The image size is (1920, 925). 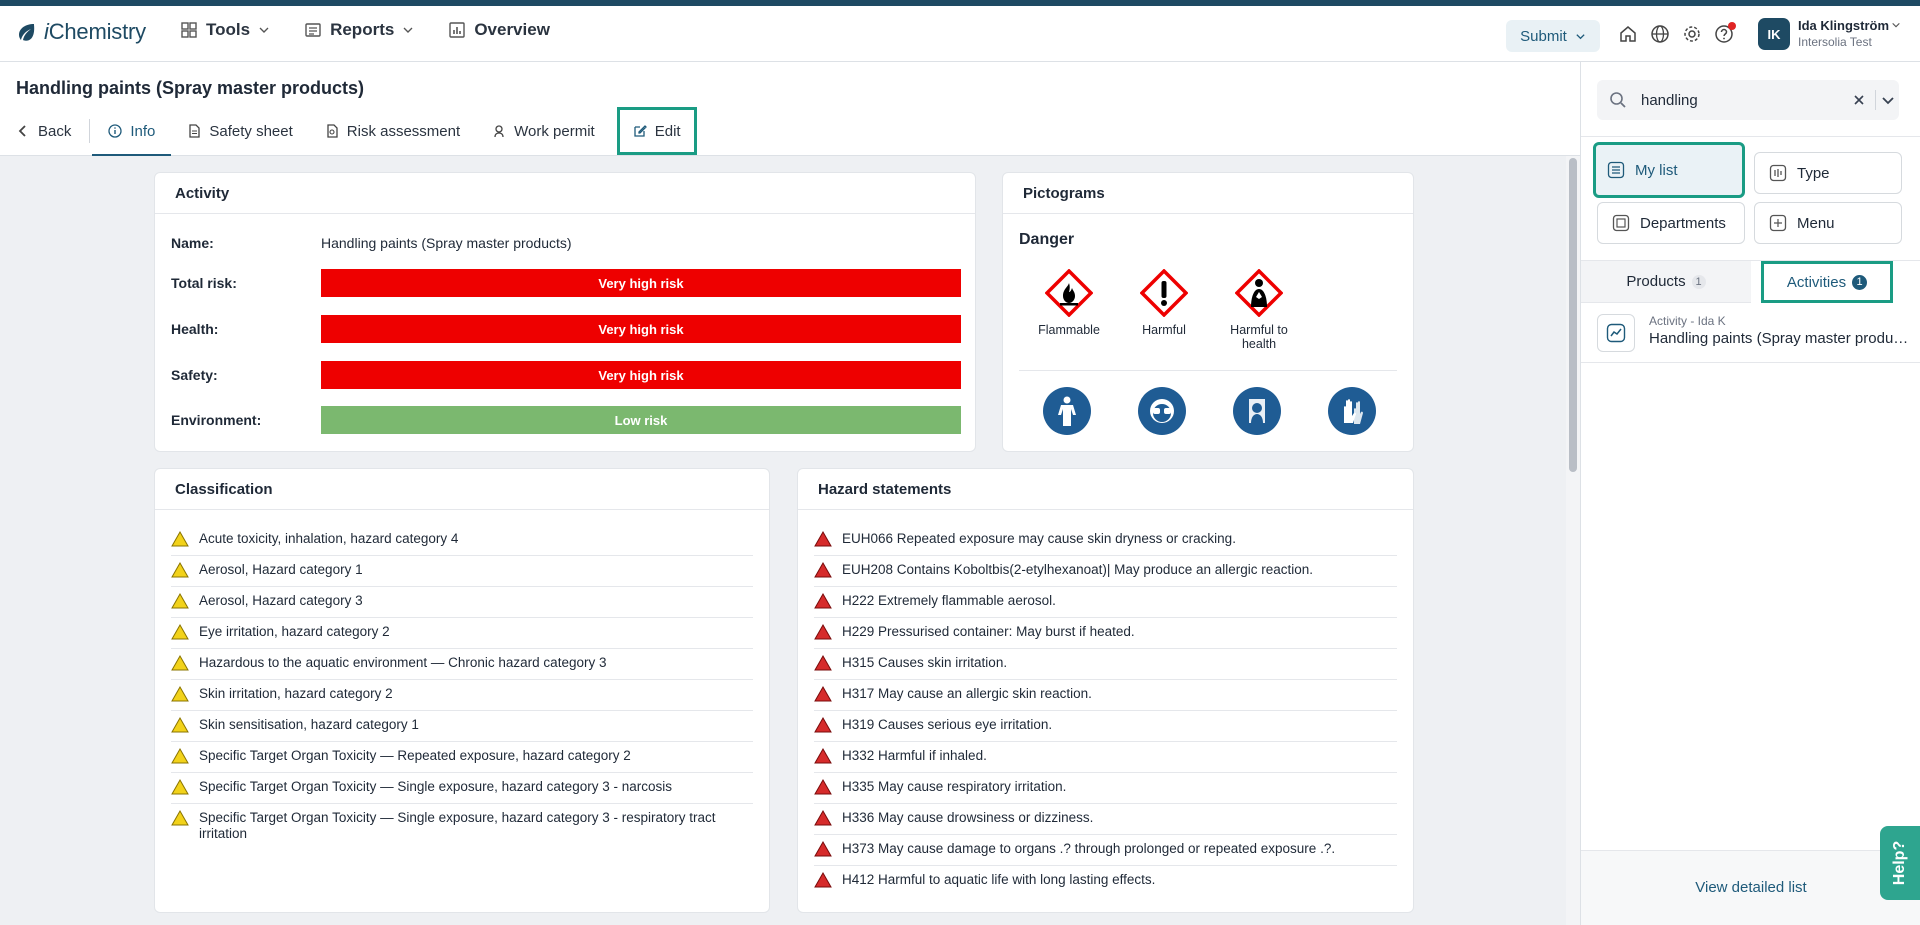 I want to click on list-item-text: Skin irritation, hazard category 2, so click(x=296, y=693).